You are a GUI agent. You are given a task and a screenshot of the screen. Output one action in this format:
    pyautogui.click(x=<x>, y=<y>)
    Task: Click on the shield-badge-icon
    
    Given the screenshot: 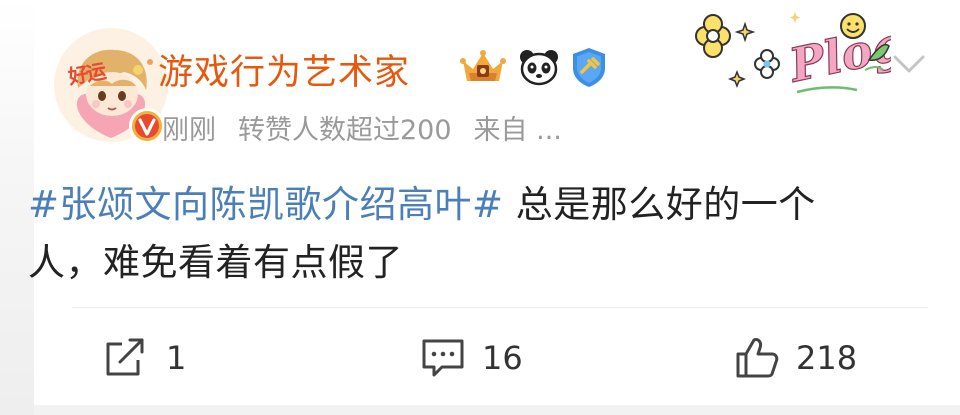 What is the action you would take?
    pyautogui.click(x=589, y=67)
    